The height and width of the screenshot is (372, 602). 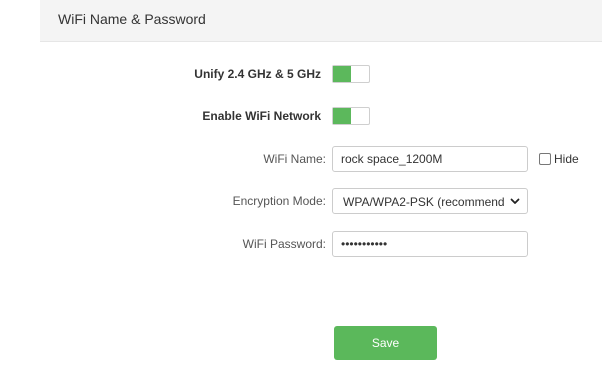 What do you see at coordinates (321, 21) in the screenshot?
I see `section-header: WiFi Name & Password` at bounding box center [321, 21].